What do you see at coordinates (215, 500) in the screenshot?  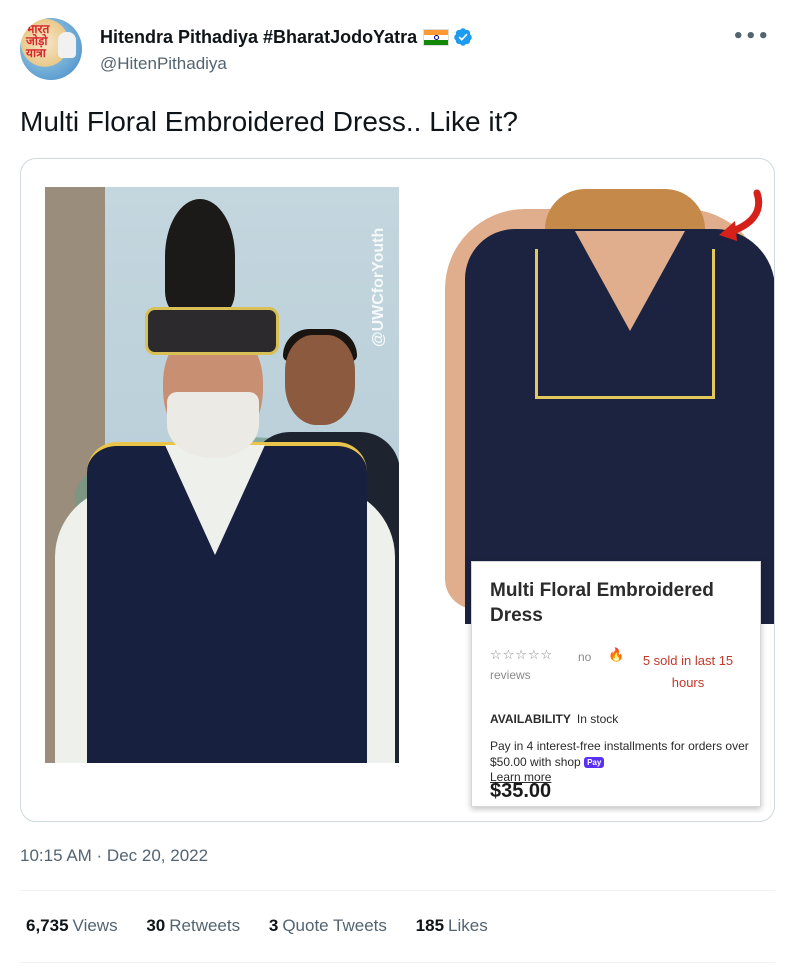 I see `vest-neckline` at bounding box center [215, 500].